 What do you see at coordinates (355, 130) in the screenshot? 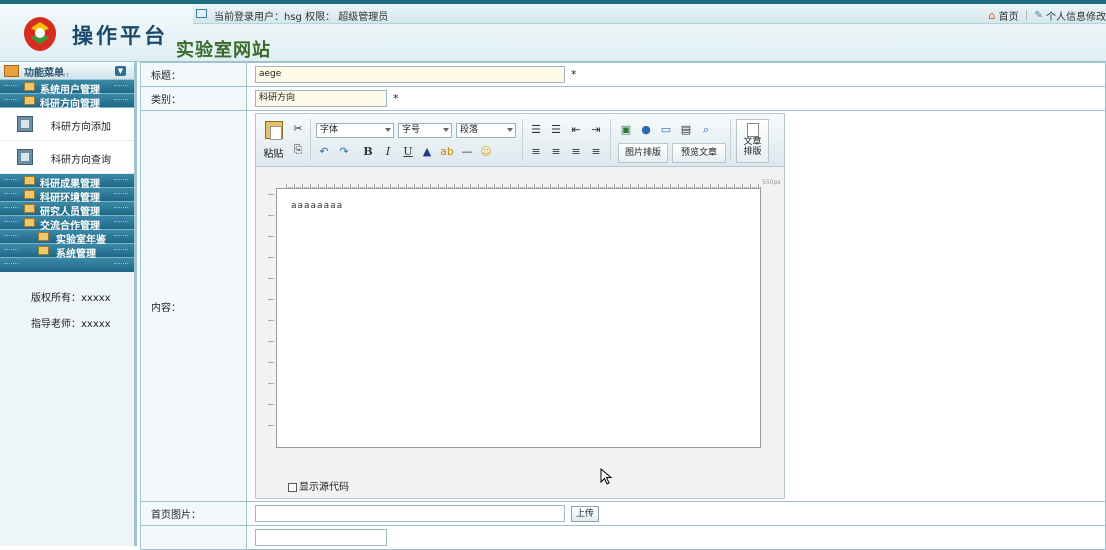
I see `font-family-select: 字体` at bounding box center [355, 130].